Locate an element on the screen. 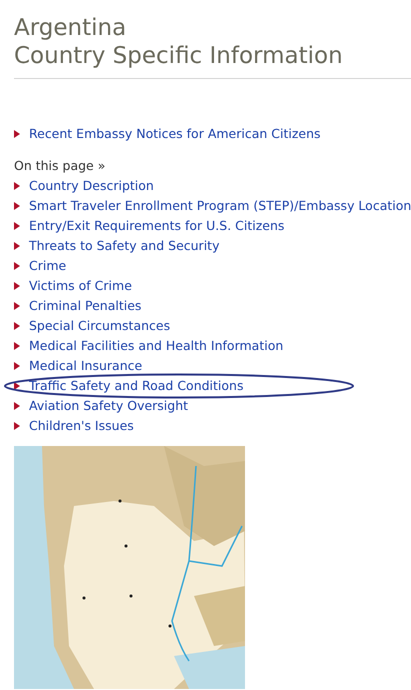 This screenshot has width=411, height=690. page-link: Special Circumstances is located at coordinates (99, 326).